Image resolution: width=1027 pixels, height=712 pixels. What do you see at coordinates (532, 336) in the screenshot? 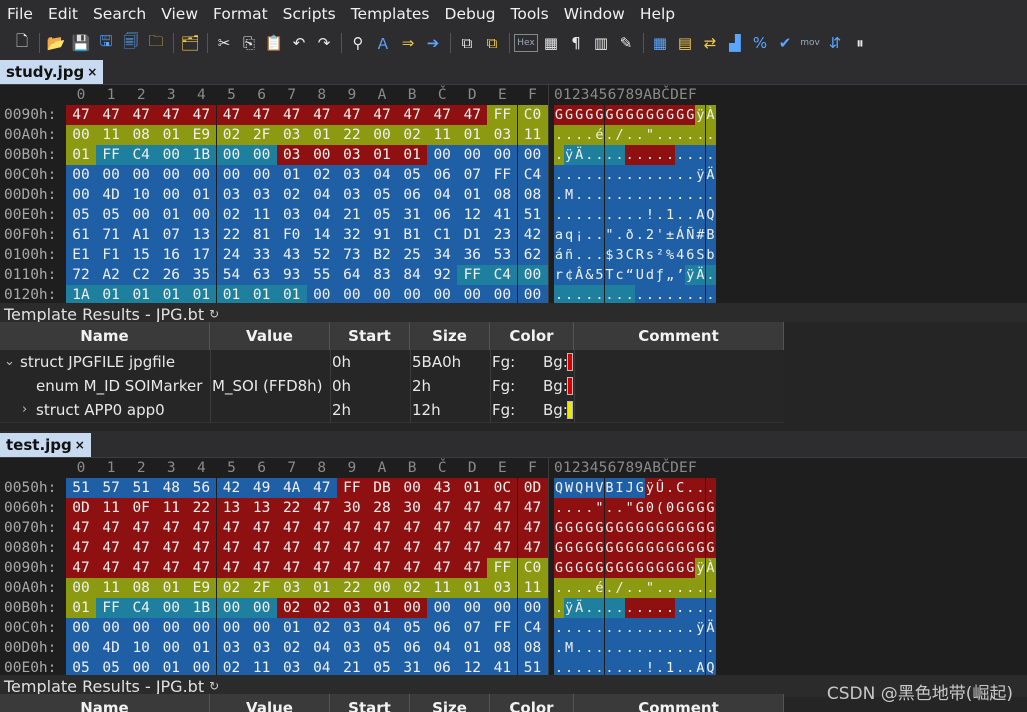
I see `column-color: Color` at bounding box center [532, 336].